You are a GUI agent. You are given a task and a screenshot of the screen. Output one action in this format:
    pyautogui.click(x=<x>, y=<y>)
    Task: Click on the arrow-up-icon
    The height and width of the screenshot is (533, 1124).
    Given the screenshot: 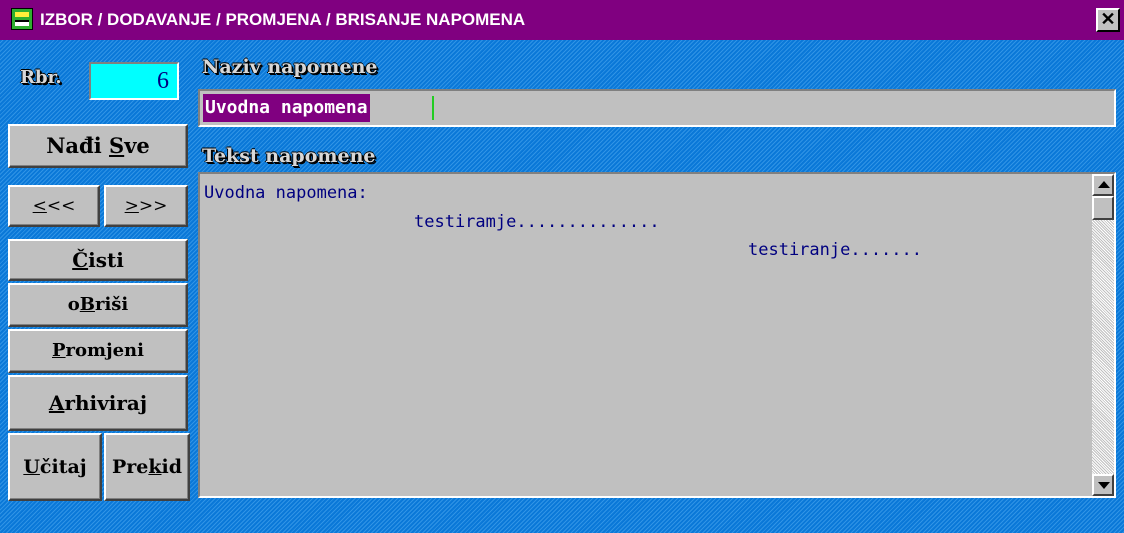 What is the action you would take?
    pyautogui.click(x=1104, y=184)
    